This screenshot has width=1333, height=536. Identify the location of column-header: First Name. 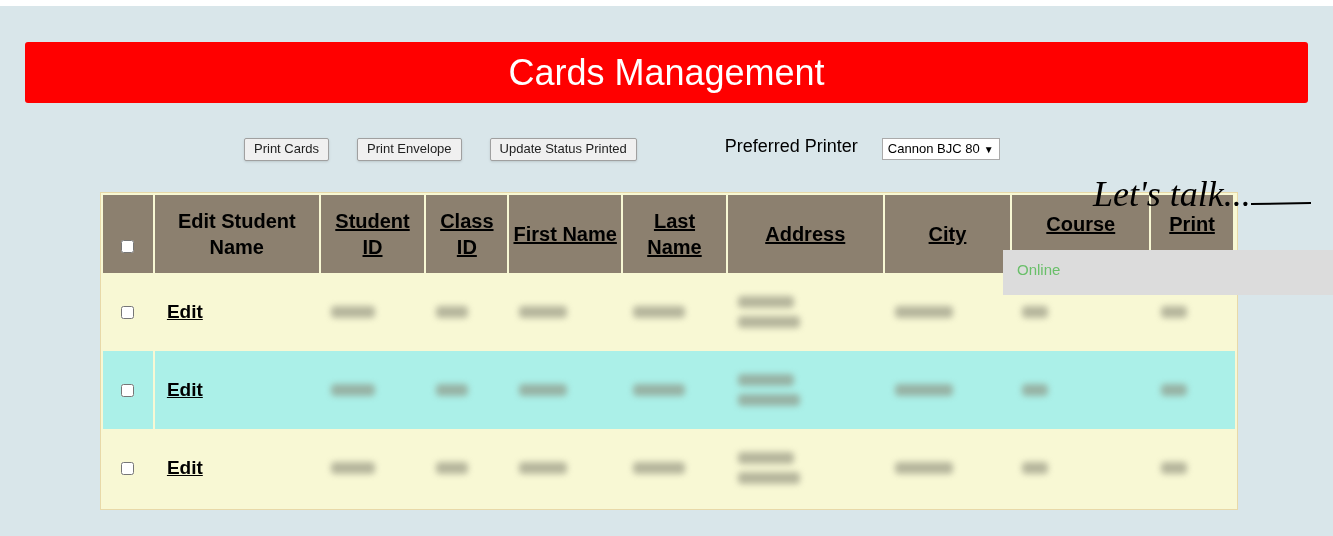
(565, 234).